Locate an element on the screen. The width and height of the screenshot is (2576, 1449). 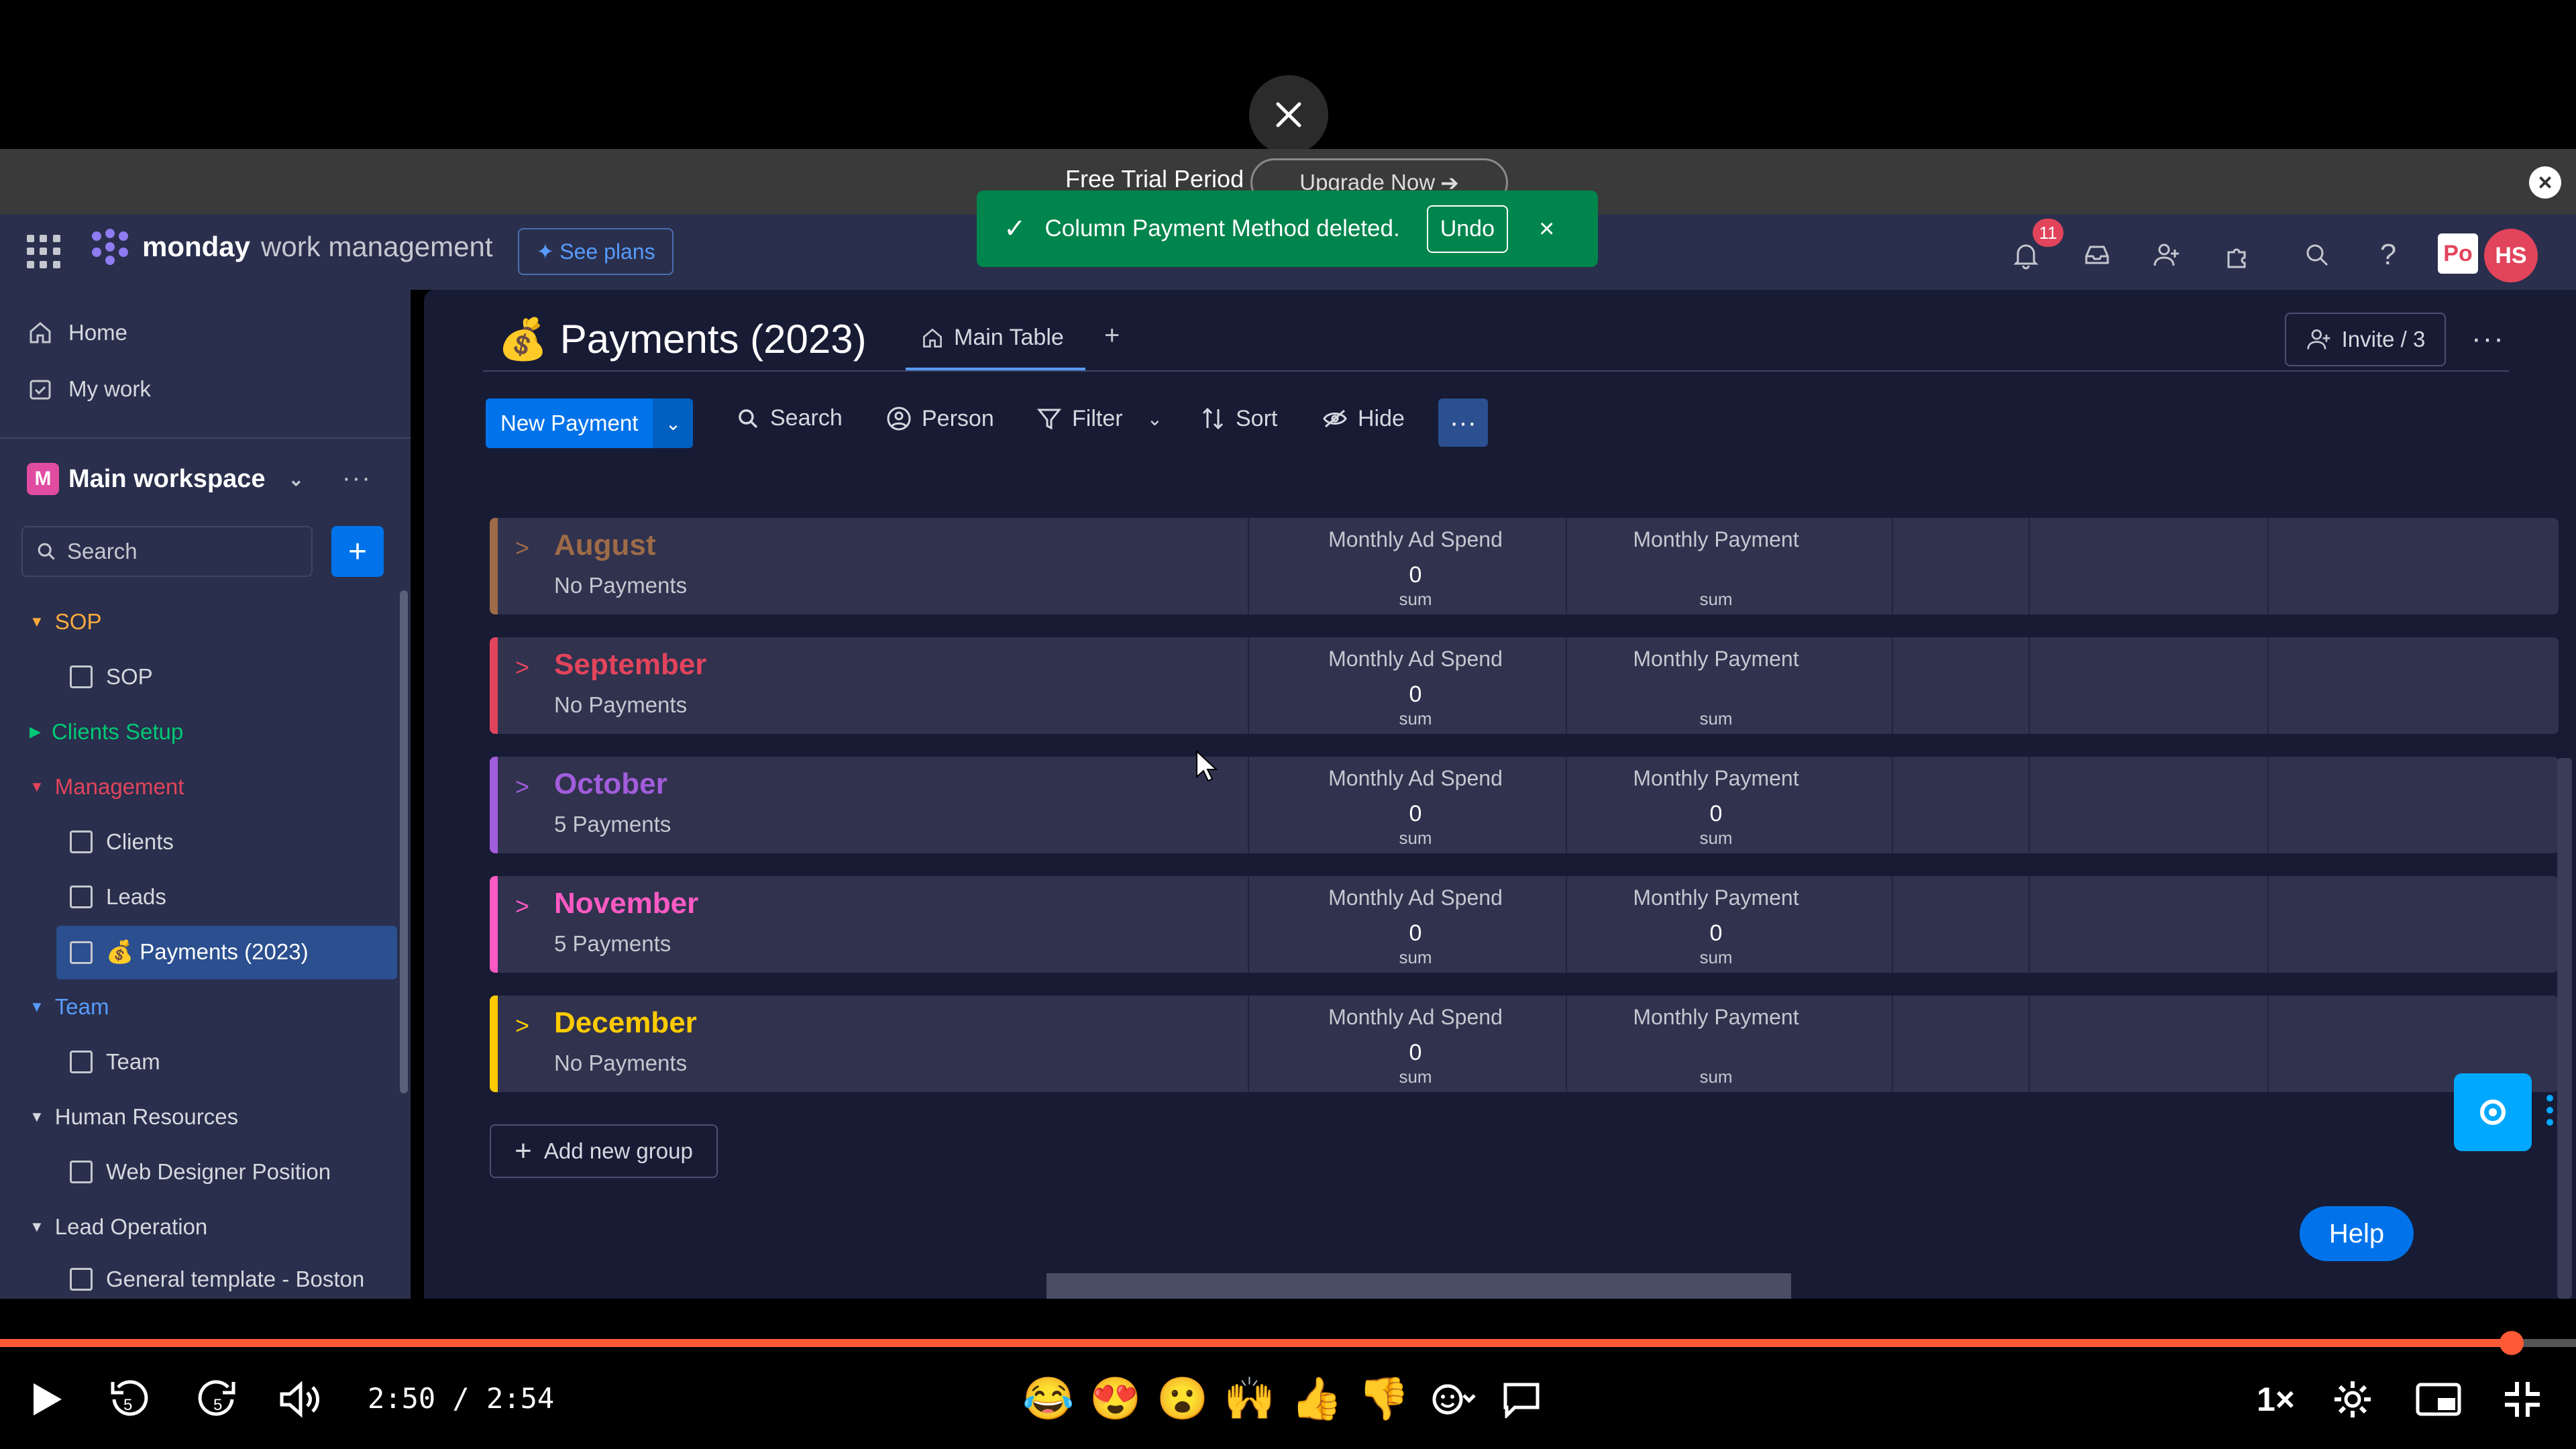
group-item-count: 5 Payments is located at coordinates (613, 943).